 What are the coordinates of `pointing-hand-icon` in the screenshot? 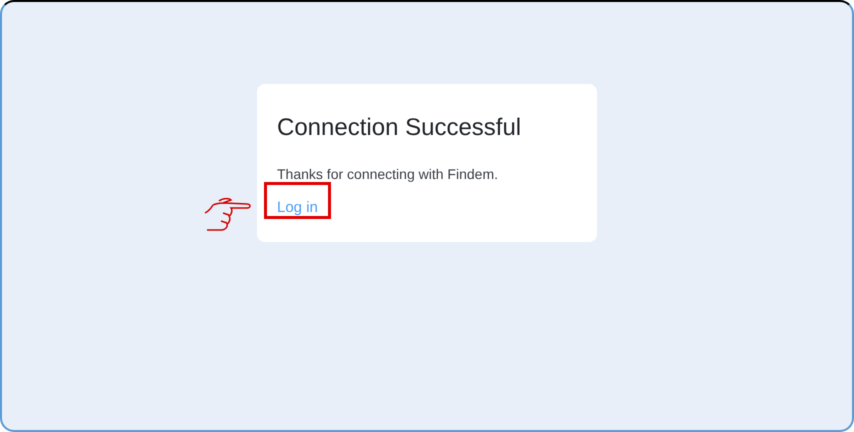 It's located at (228, 215).